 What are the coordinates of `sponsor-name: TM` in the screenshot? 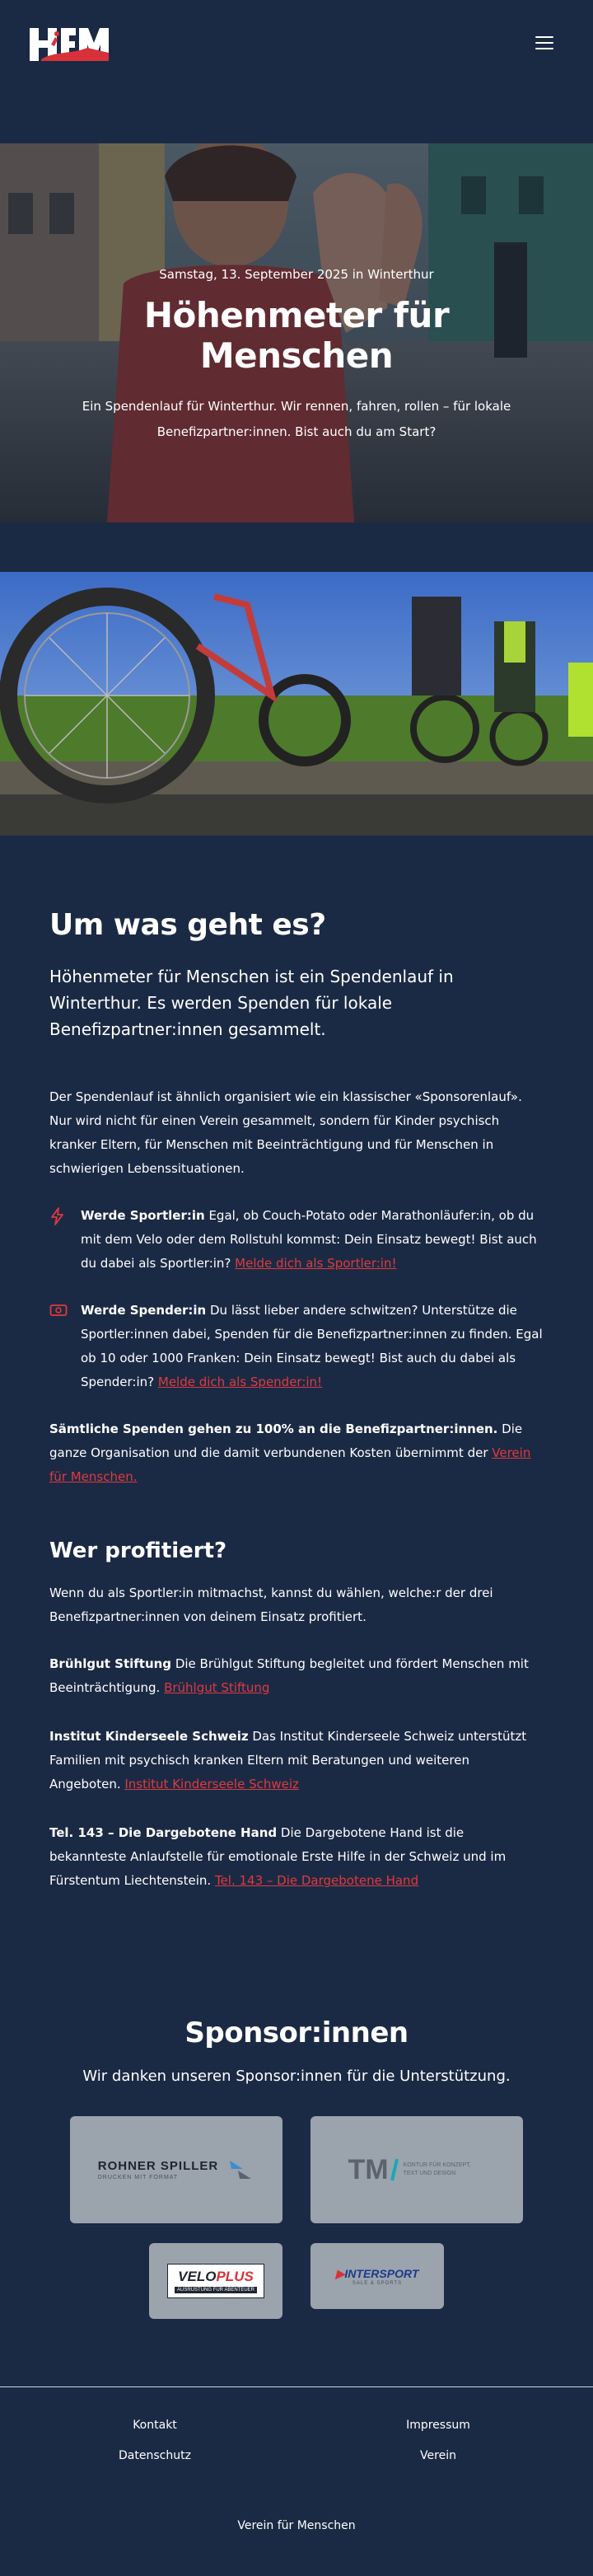 It's located at (368, 2169).